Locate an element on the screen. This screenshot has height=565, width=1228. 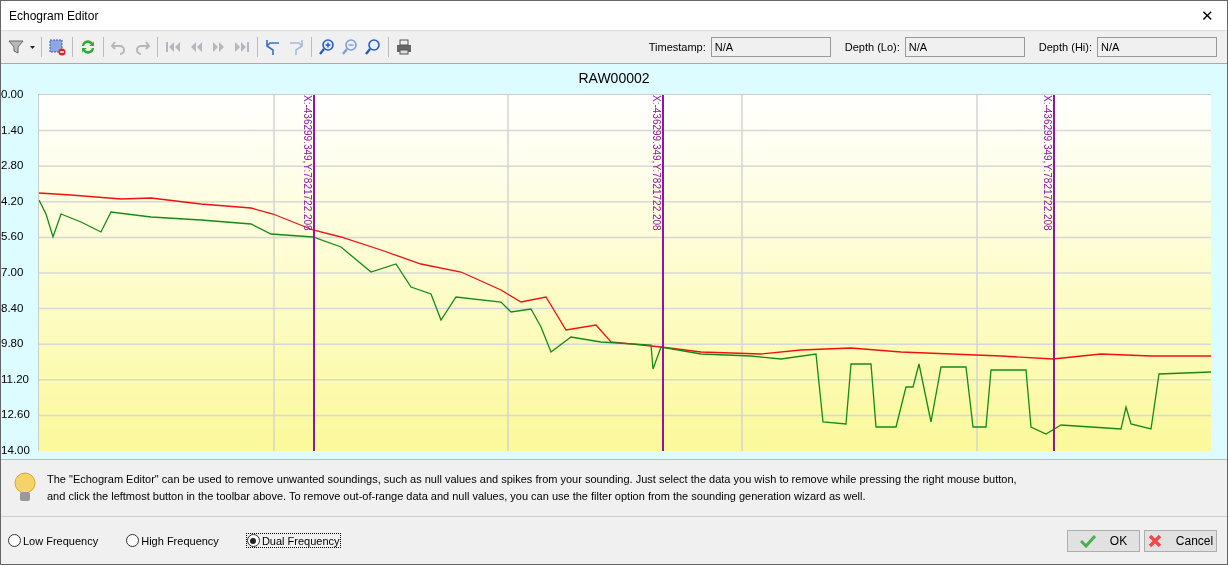
y-axis-label: 8.40 is located at coordinates (13, 307).